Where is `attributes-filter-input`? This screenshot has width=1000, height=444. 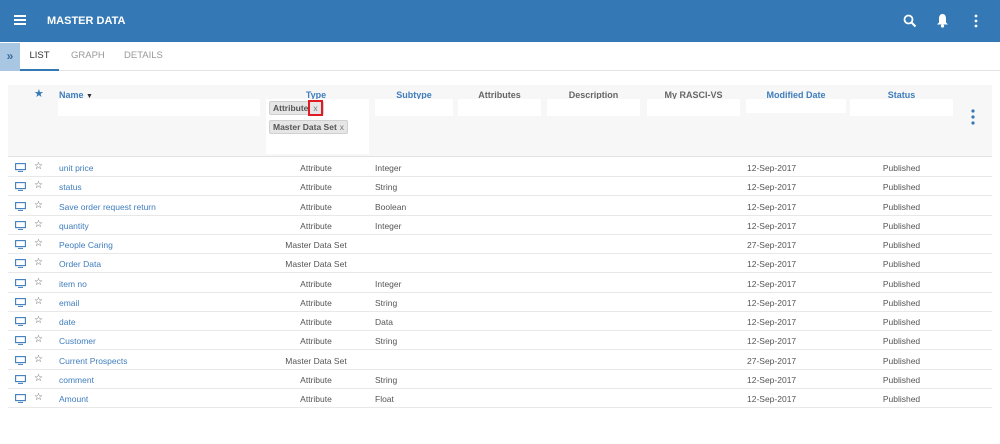
attributes-filter-input is located at coordinates (499, 107).